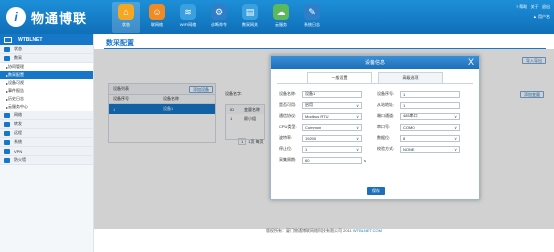  I want to click on nav-item-6: ✎ 系统日志, so click(312, 17).